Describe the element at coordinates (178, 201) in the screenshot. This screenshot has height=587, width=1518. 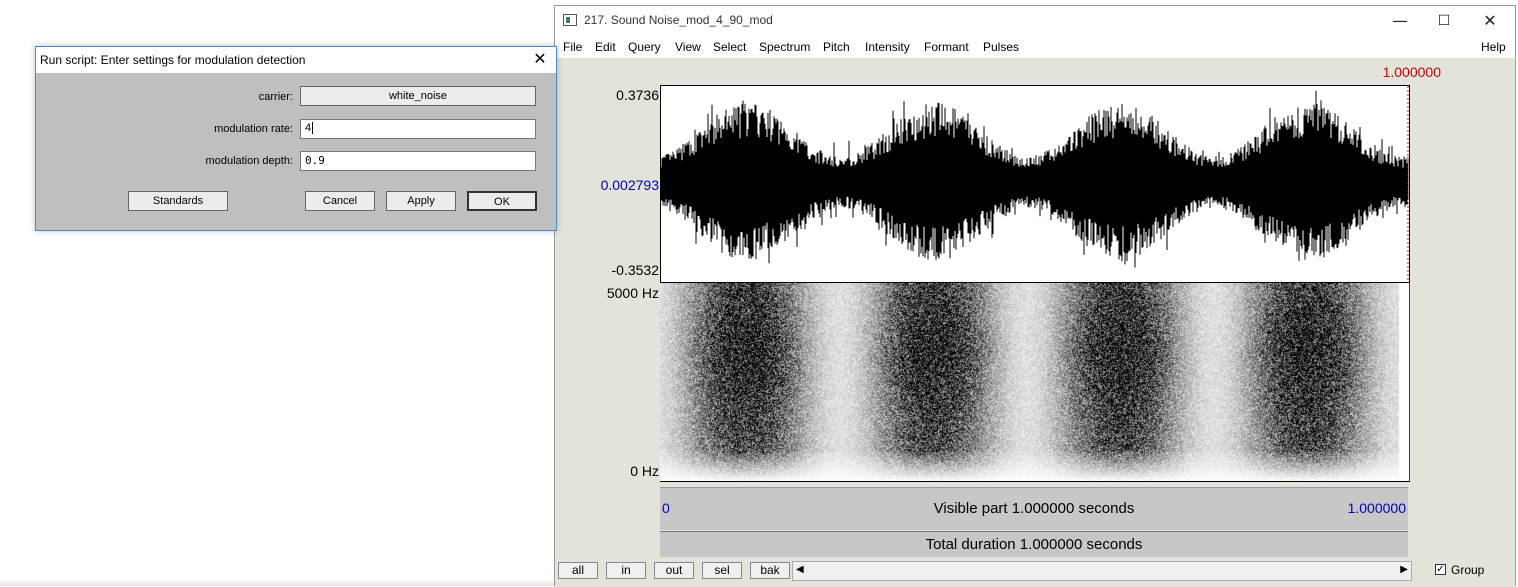
I see `standards-button: Standards` at that location.